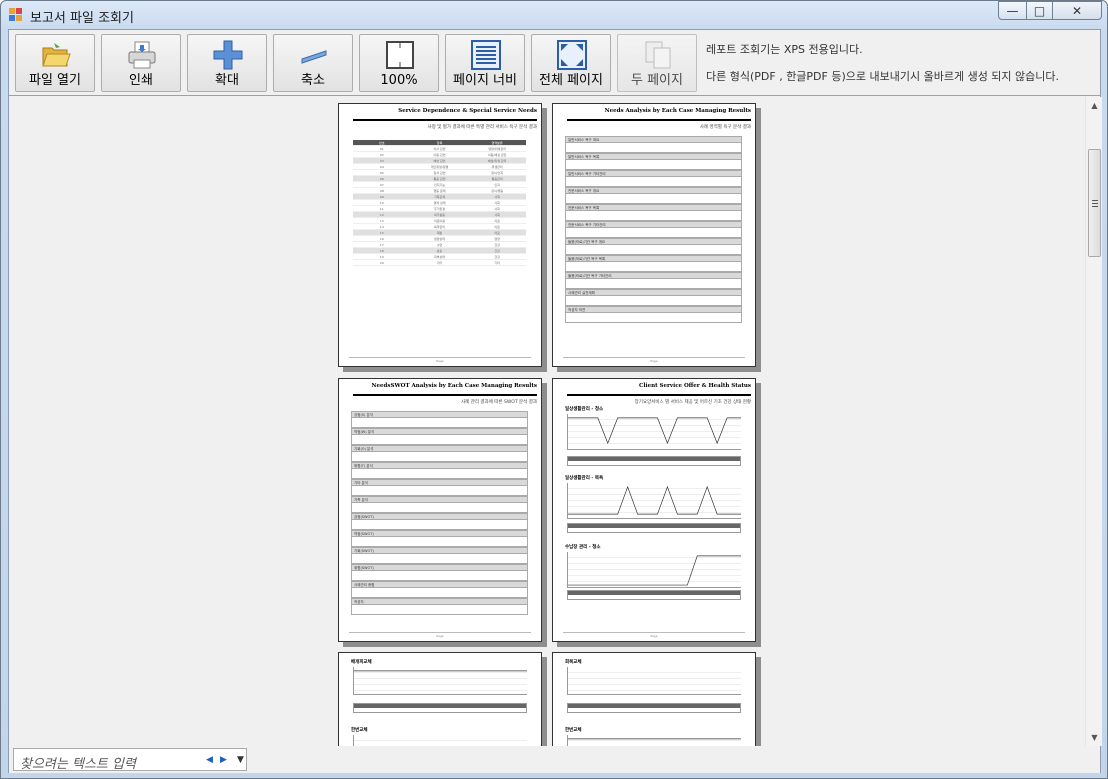 This screenshot has height=779, width=1108. I want to click on print-button: 인쇄, so click(141, 63).